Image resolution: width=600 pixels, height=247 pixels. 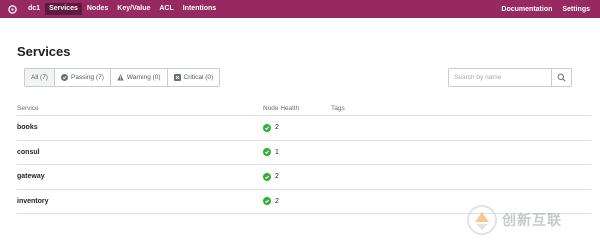 I want to click on nav-intentions: Intentions, so click(x=199, y=9).